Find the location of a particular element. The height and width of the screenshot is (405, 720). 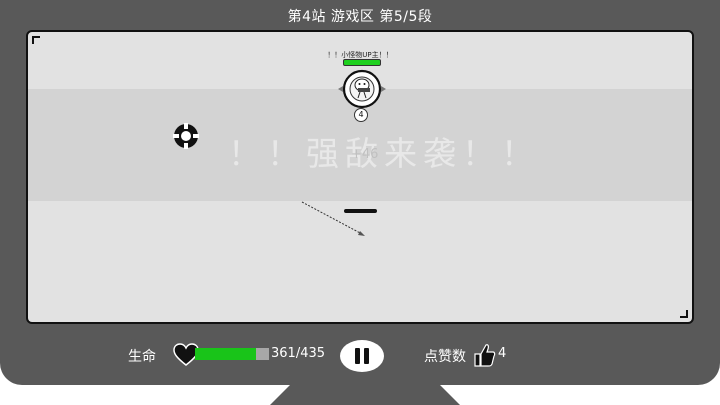

hud-bar: 生命 361/435 点赞数 4 is located at coordinates (360, 357).